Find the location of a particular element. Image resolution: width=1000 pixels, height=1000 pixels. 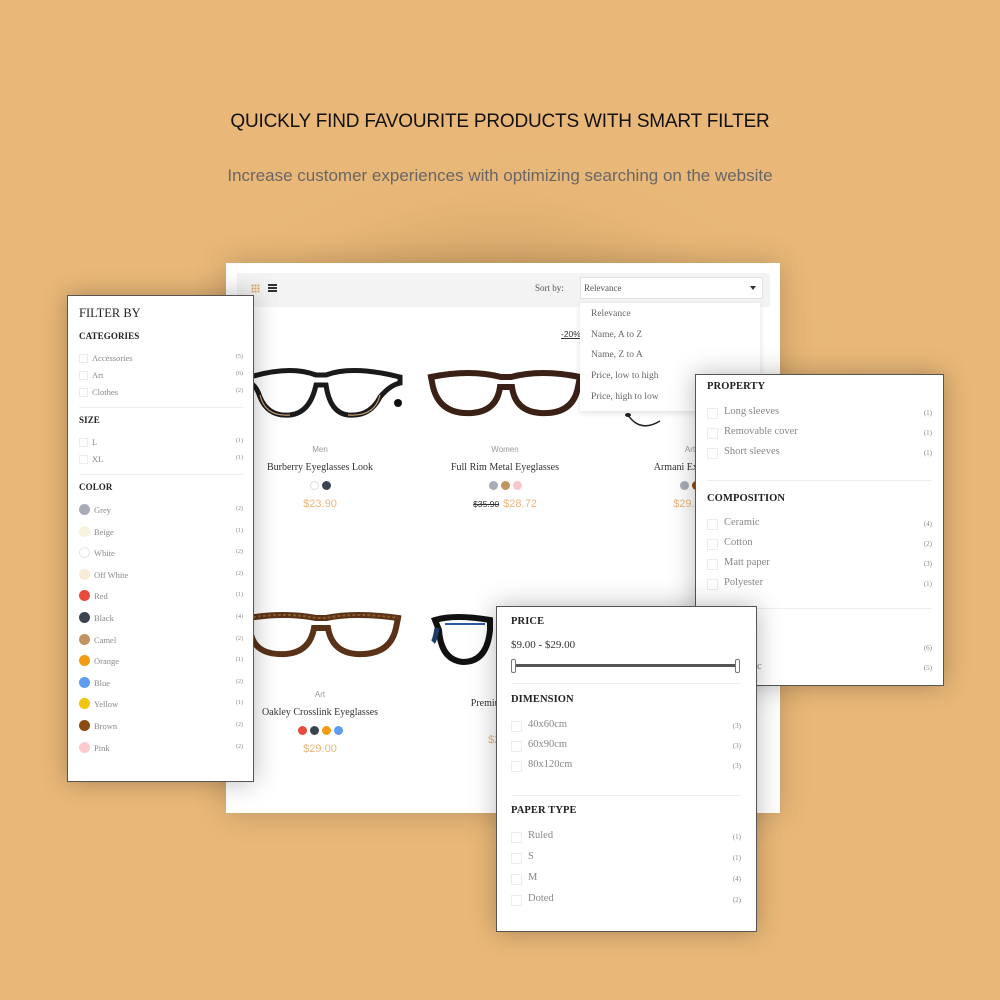

sort-option-relevance: Relevance is located at coordinates (670, 318).